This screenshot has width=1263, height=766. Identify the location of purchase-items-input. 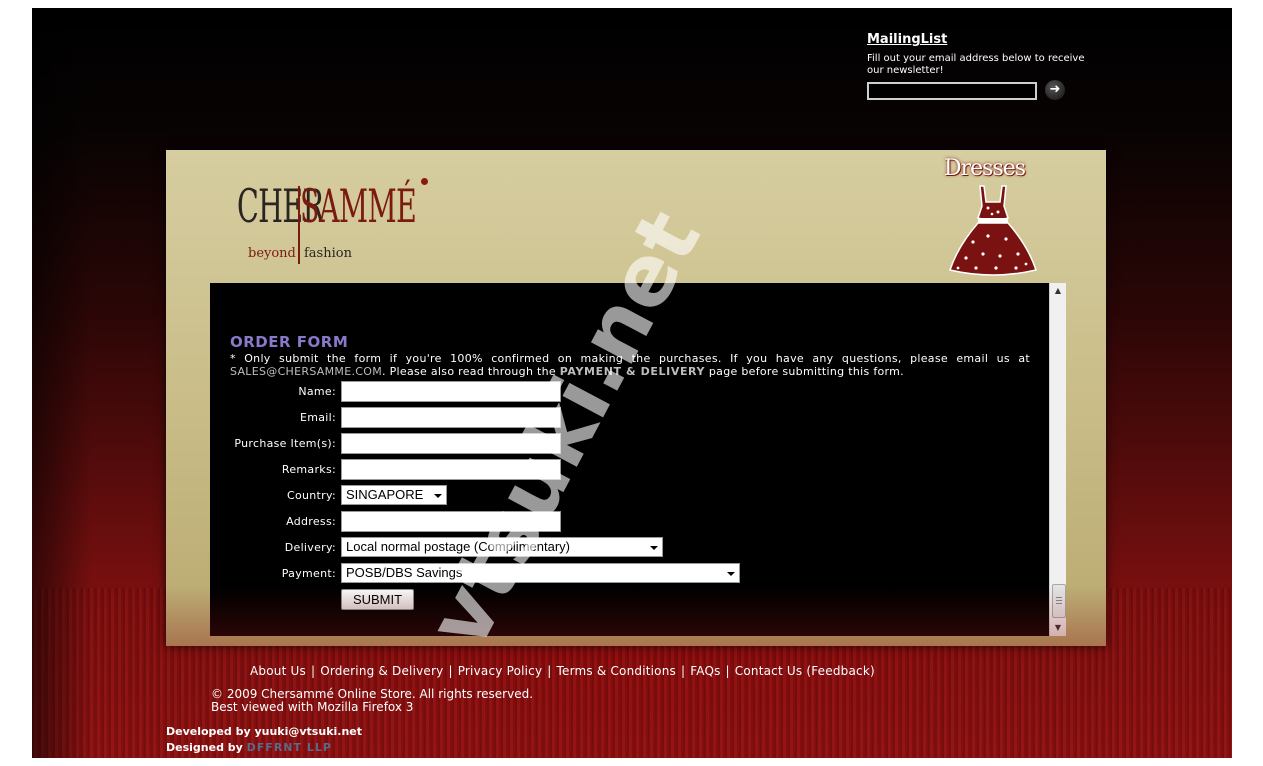
(451, 443).